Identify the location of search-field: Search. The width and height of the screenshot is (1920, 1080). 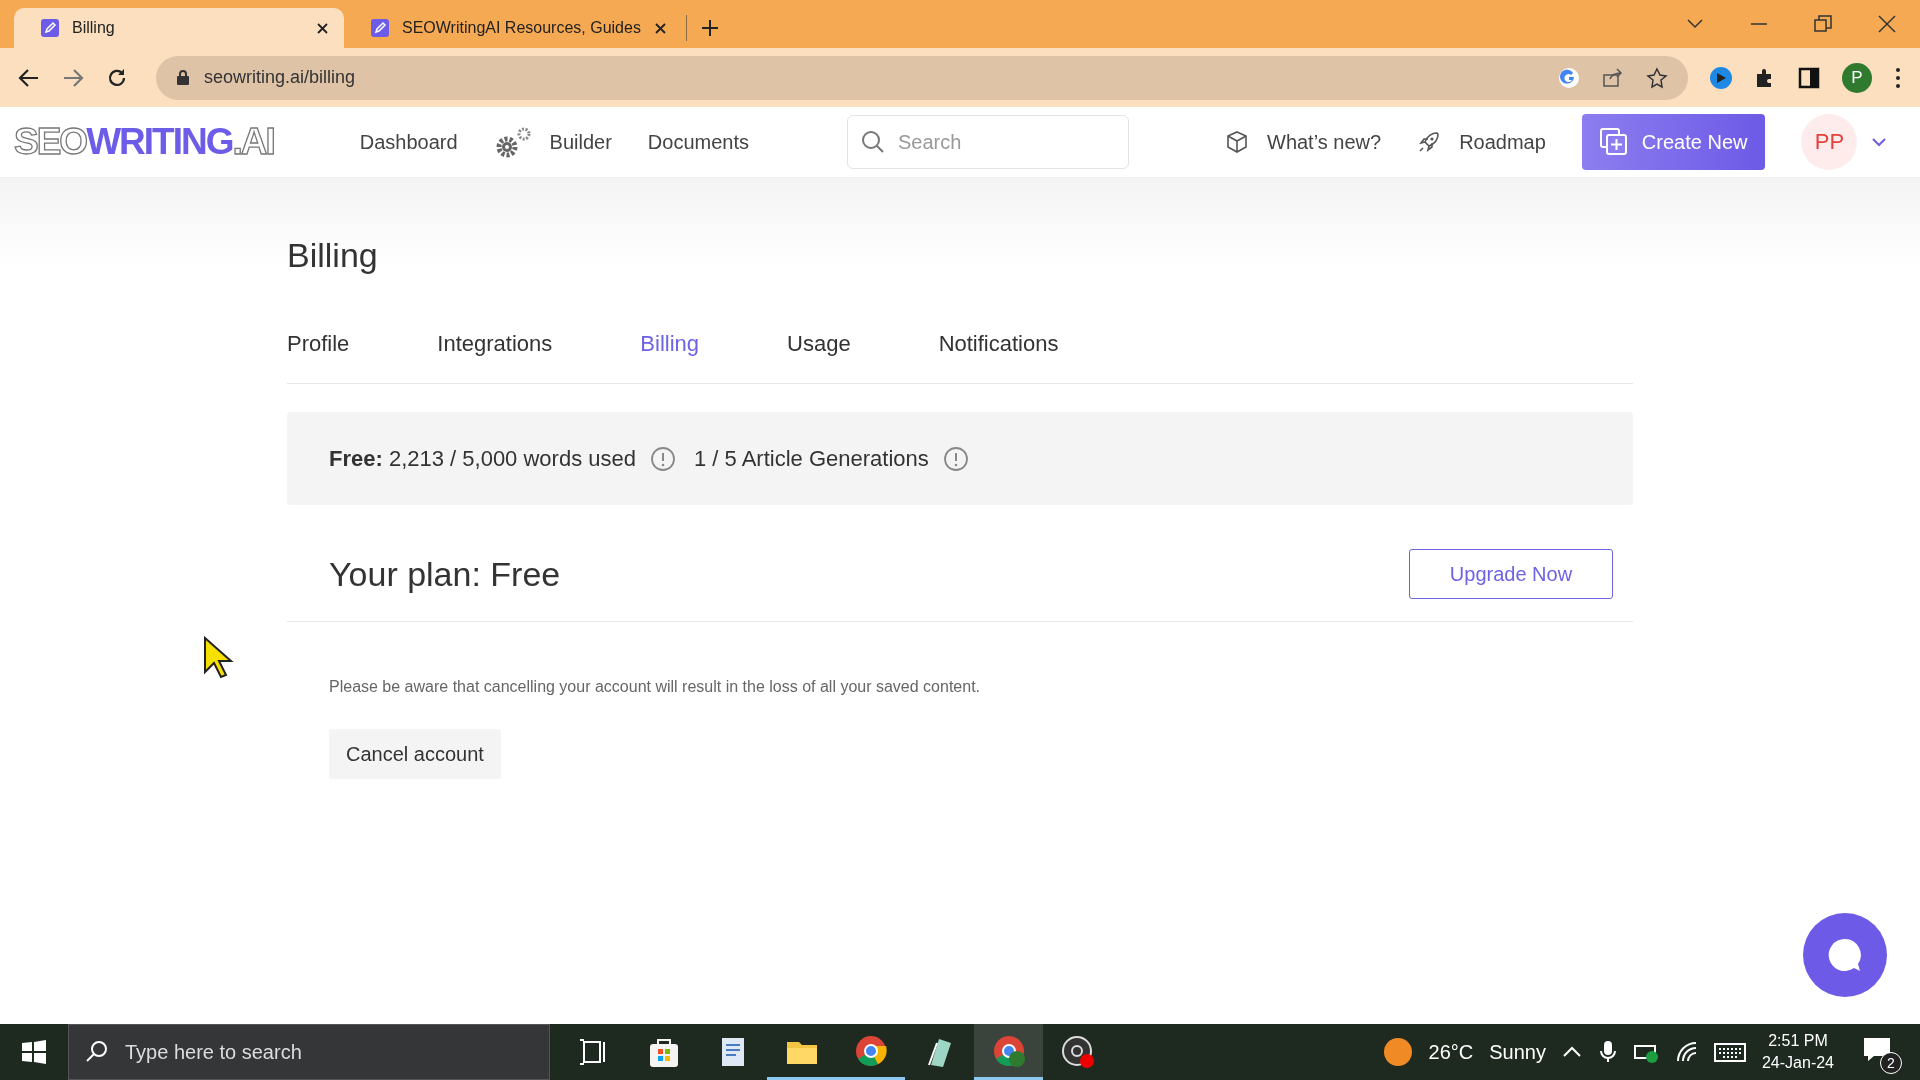
(988, 142).